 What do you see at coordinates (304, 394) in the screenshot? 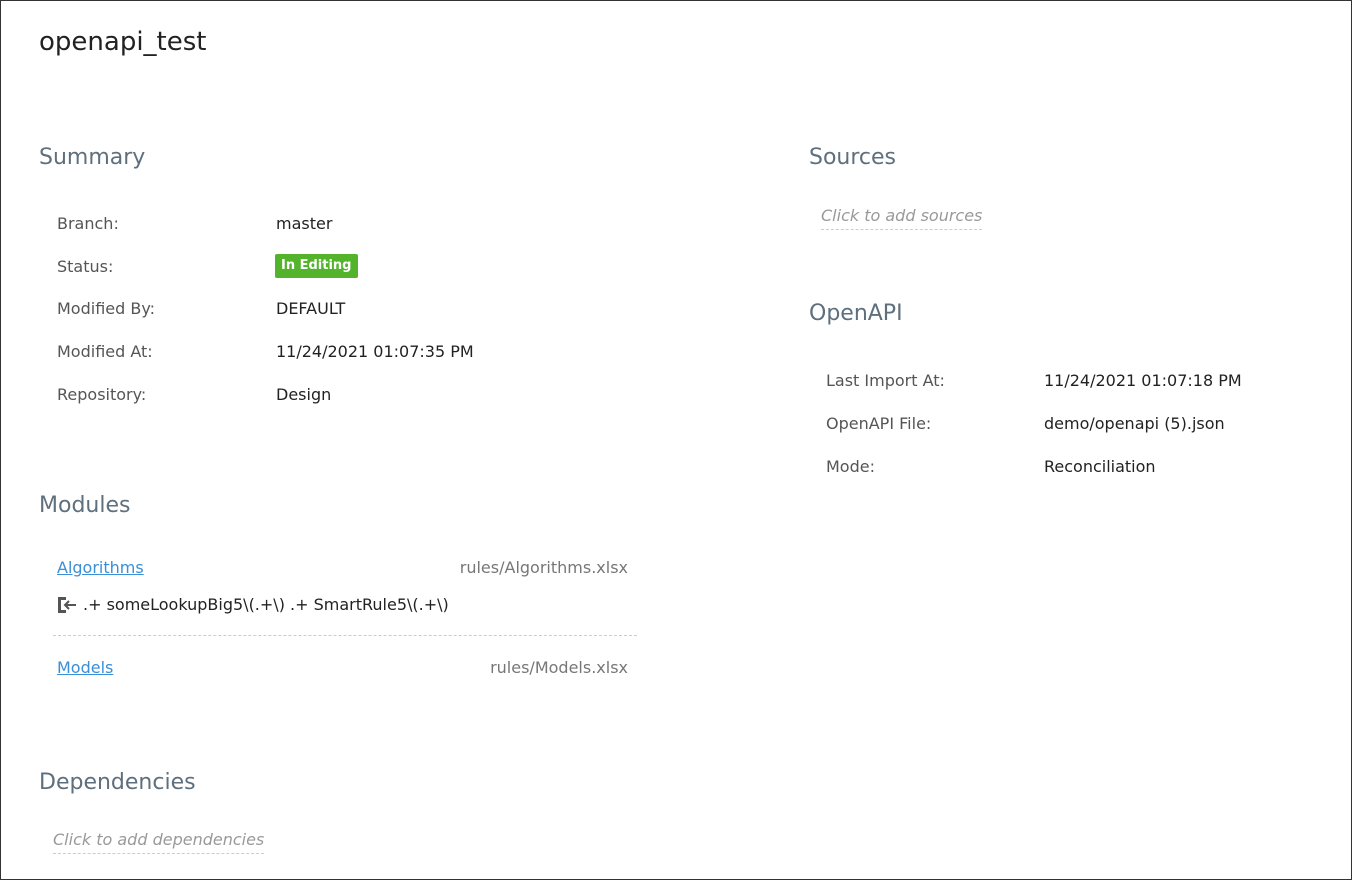
I see `repository-value: Design` at bounding box center [304, 394].